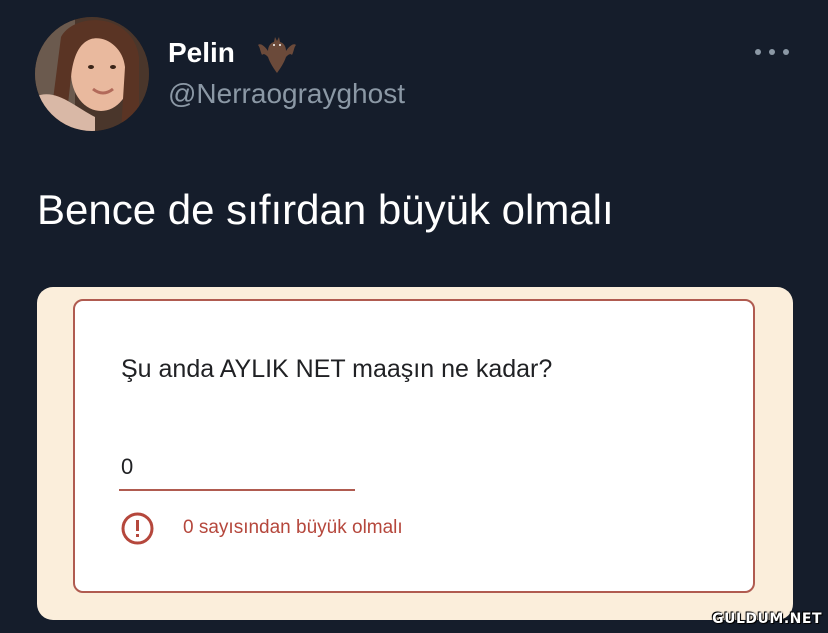 The image size is (828, 633). What do you see at coordinates (337, 369) in the screenshot?
I see `form-question: Şu anda AYLIK NET maaşın ne kadar?` at bounding box center [337, 369].